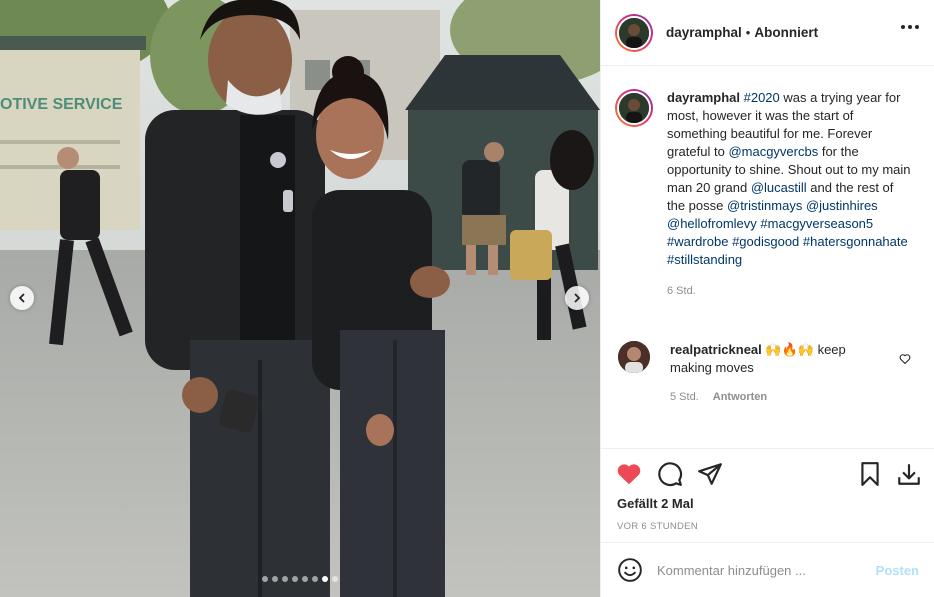 This screenshot has height=597, width=934. What do you see at coordinates (762, 97) in the screenshot?
I see `caption-tag-link: #2020` at bounding box center [762, 97].